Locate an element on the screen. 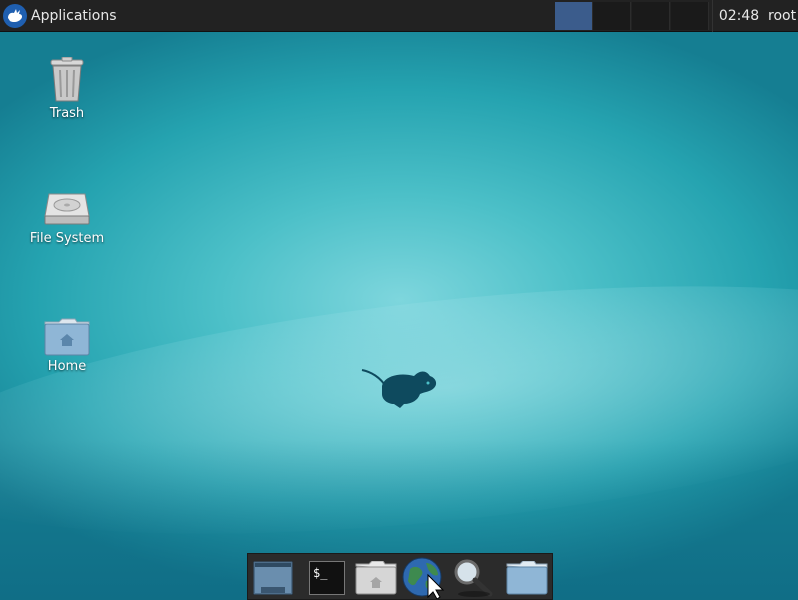 The image size is (798, 600). desktop-icon-file-system: File System is located at coordinates (67, 218).